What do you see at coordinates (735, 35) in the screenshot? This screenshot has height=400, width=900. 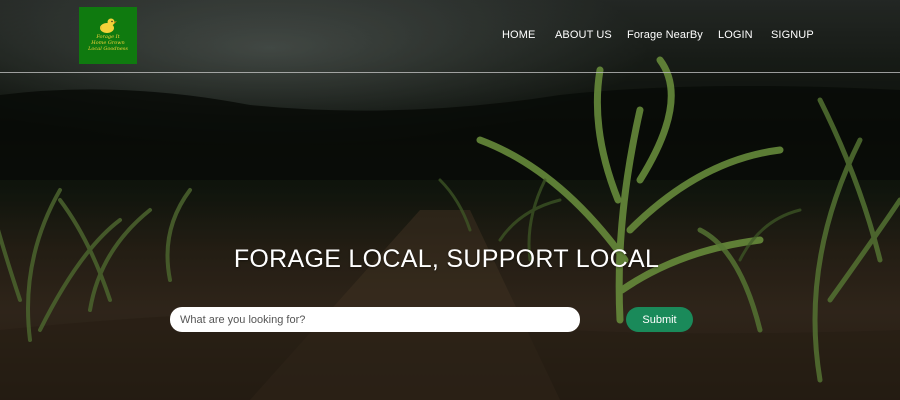 I see `nav-login: LOGIN` at bounding box center [735, 35].